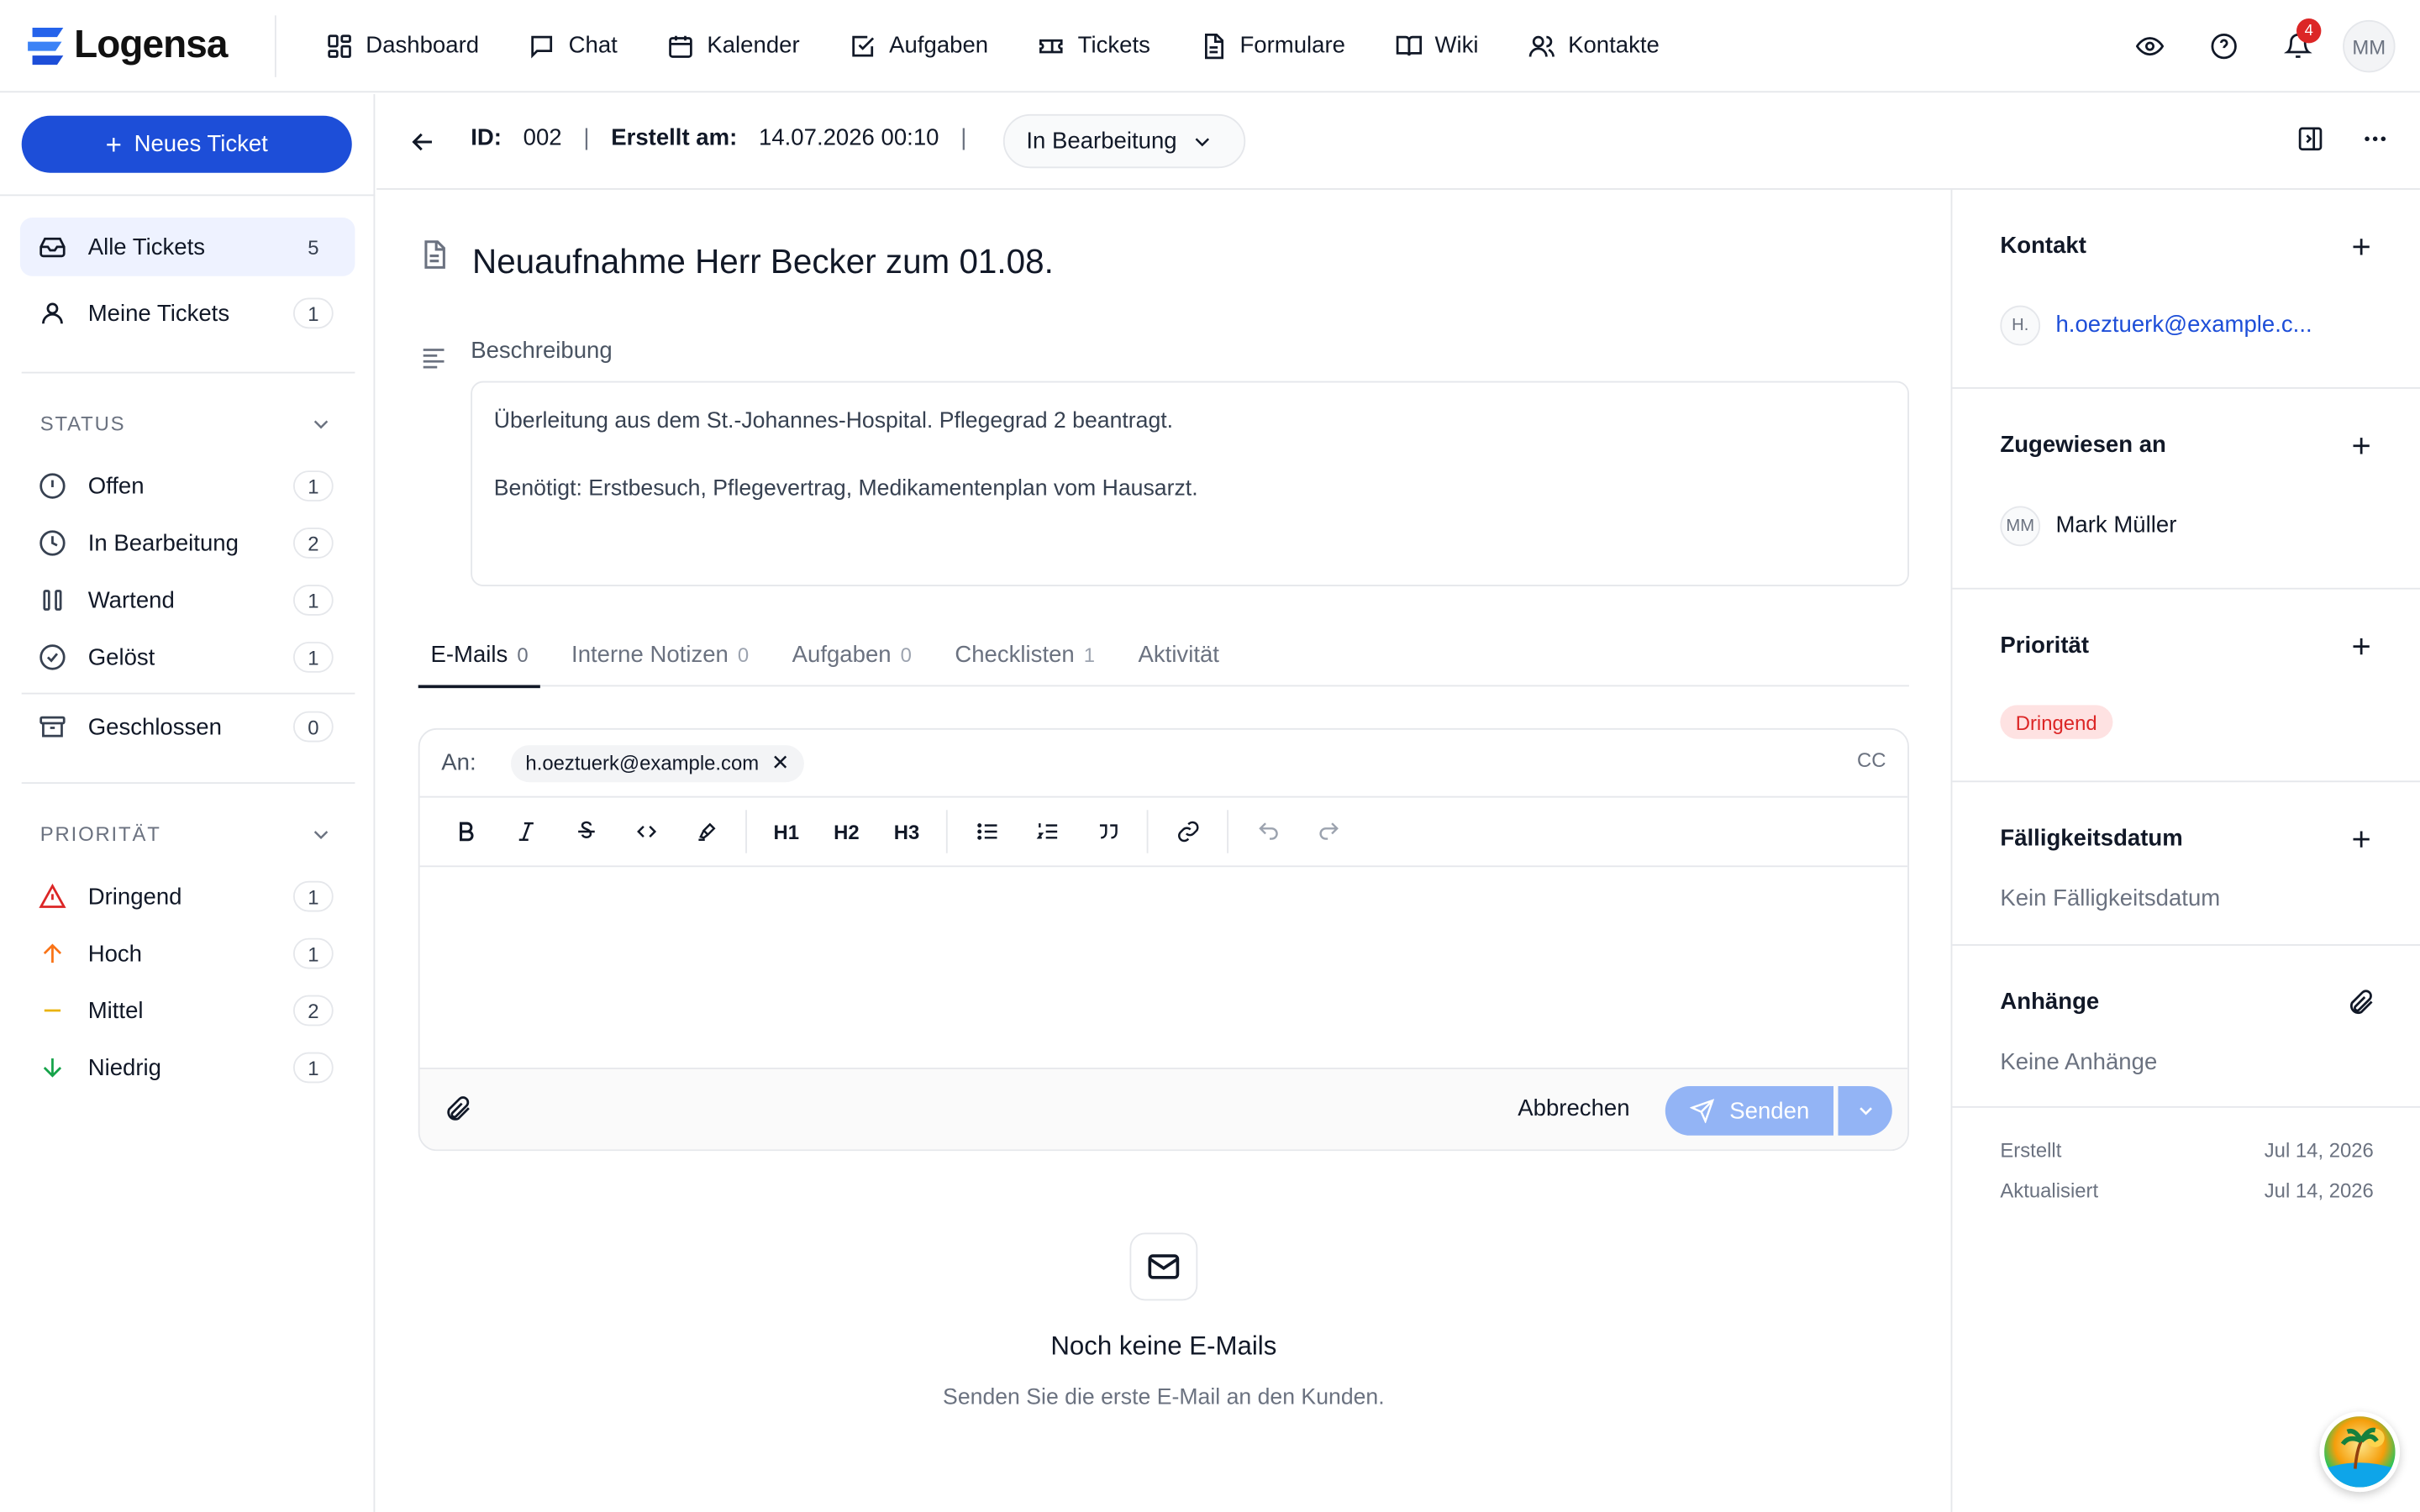  What do you see at coordinates (52, 543) in the screenshot?
I see `clock-icon` at bounding box center [52, 543].